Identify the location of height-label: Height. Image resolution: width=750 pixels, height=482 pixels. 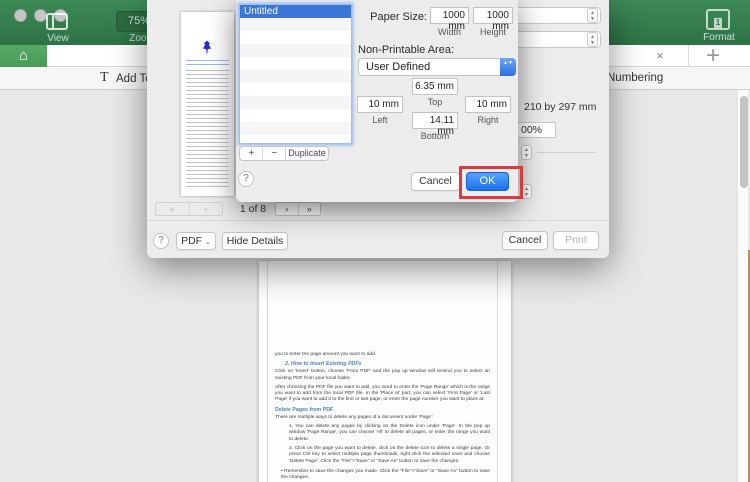
(492, 32).